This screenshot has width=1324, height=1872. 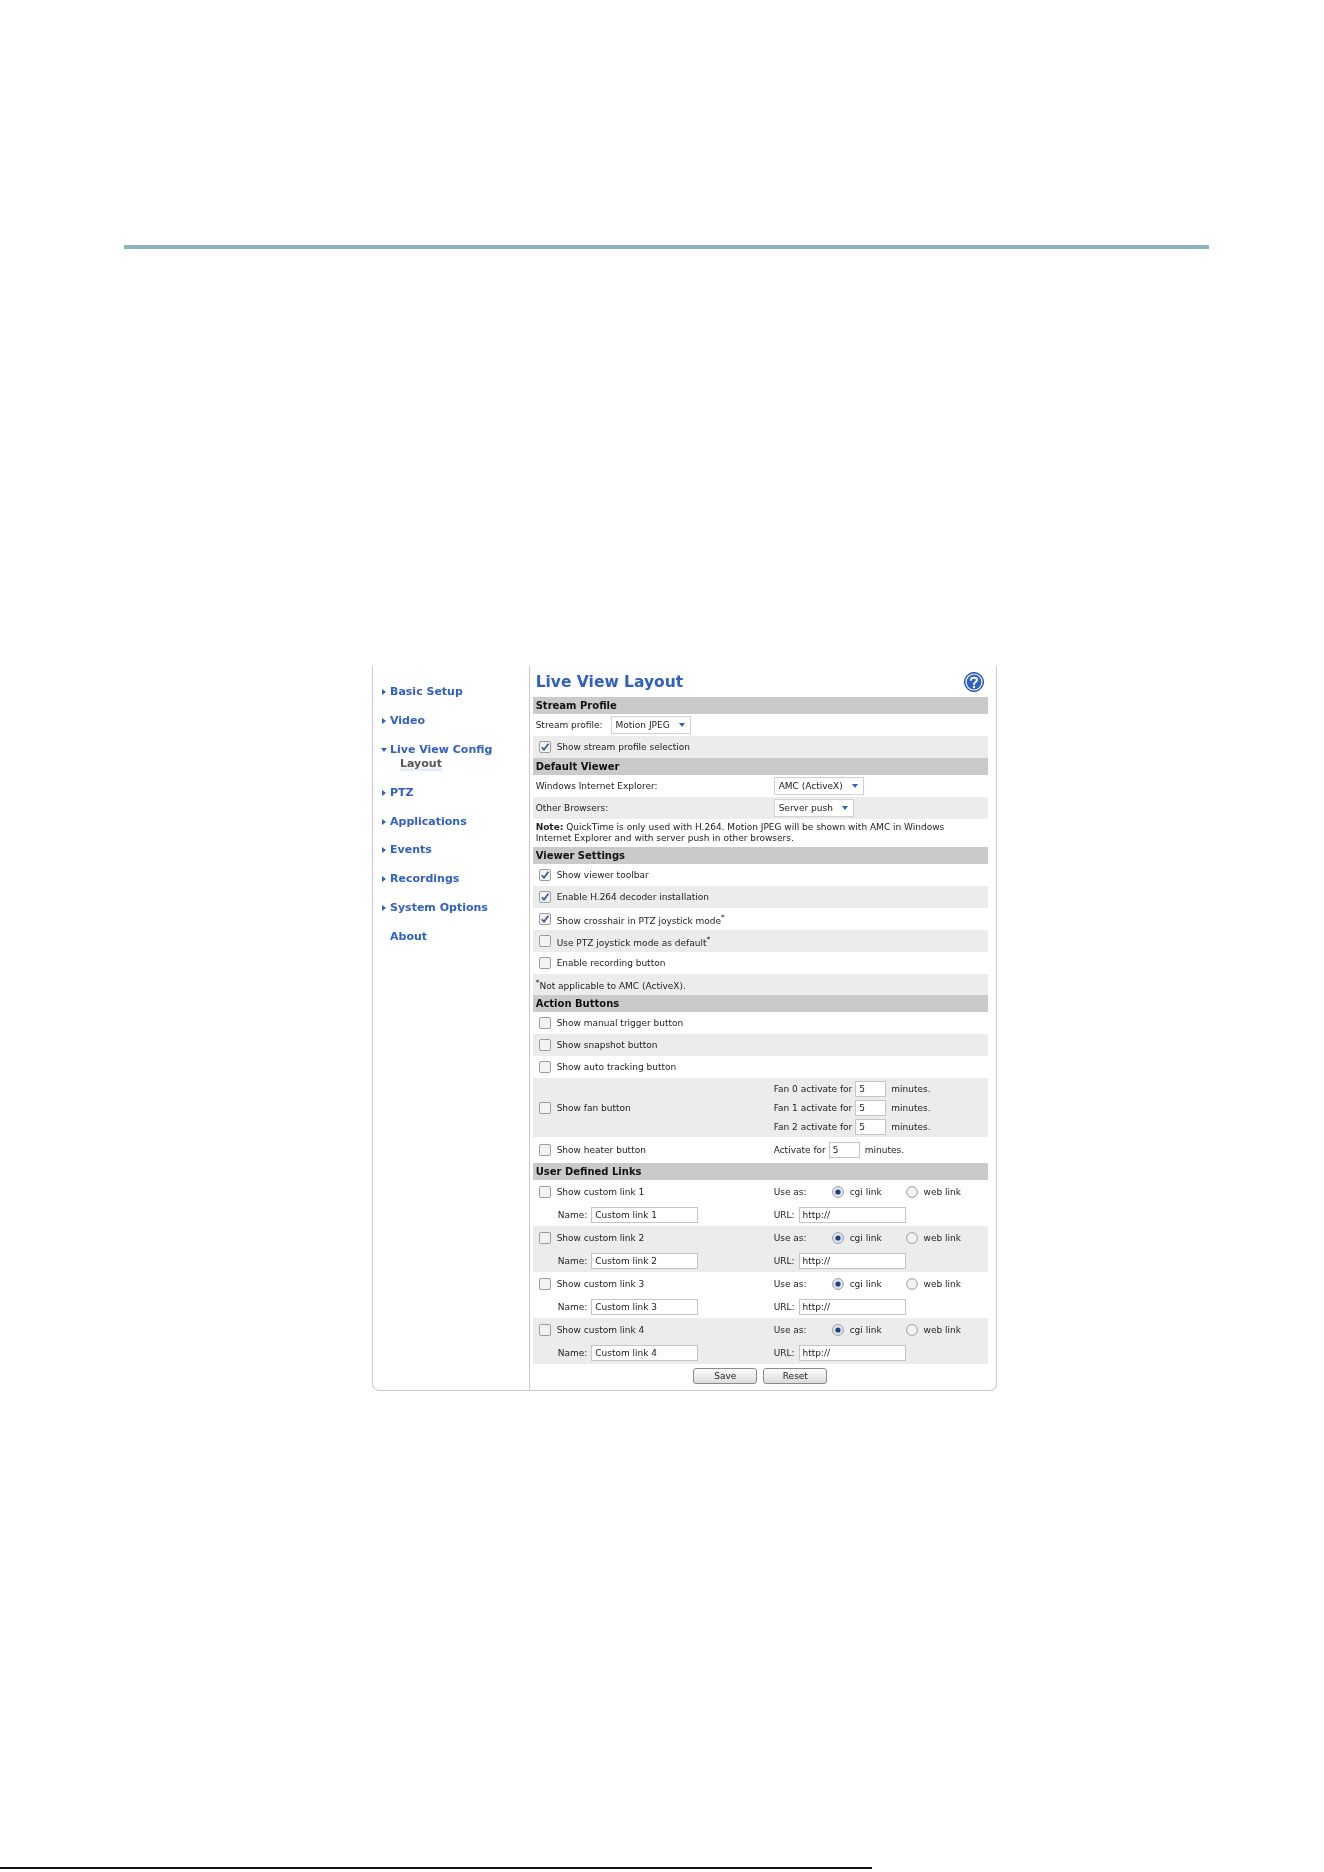 What do you see at coordinates (760, 1003) in the screenshot?
I see `section-header: Action Buttons` at bounding box center [760, 1003].